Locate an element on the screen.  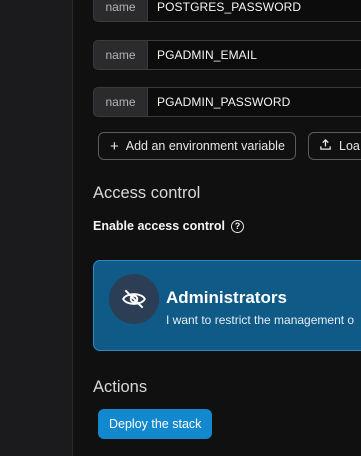
load-env-file-label: Loa is located at coordinates (349, 146).